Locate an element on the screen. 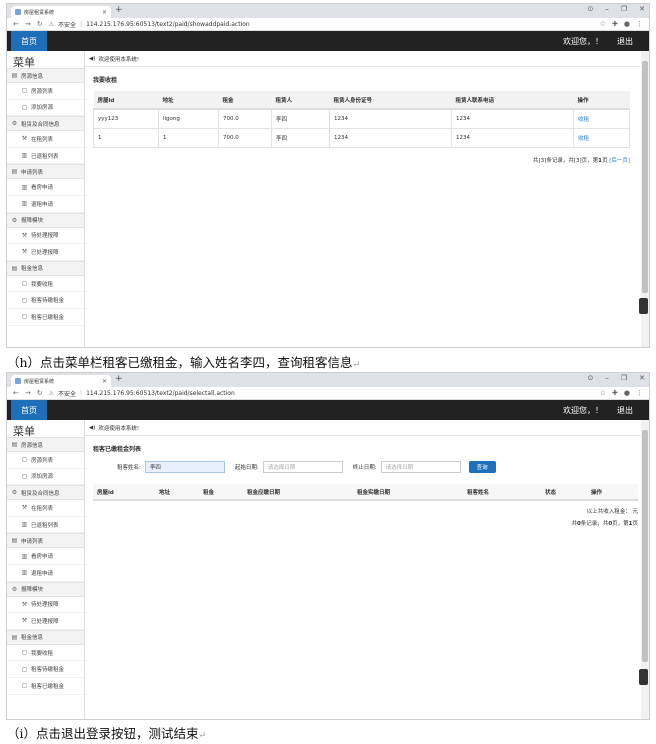 Image resolution: width=656 pixels, height=744 pixels. tab-title: 房屋租赁系统 is located at coordinates (39, 381).